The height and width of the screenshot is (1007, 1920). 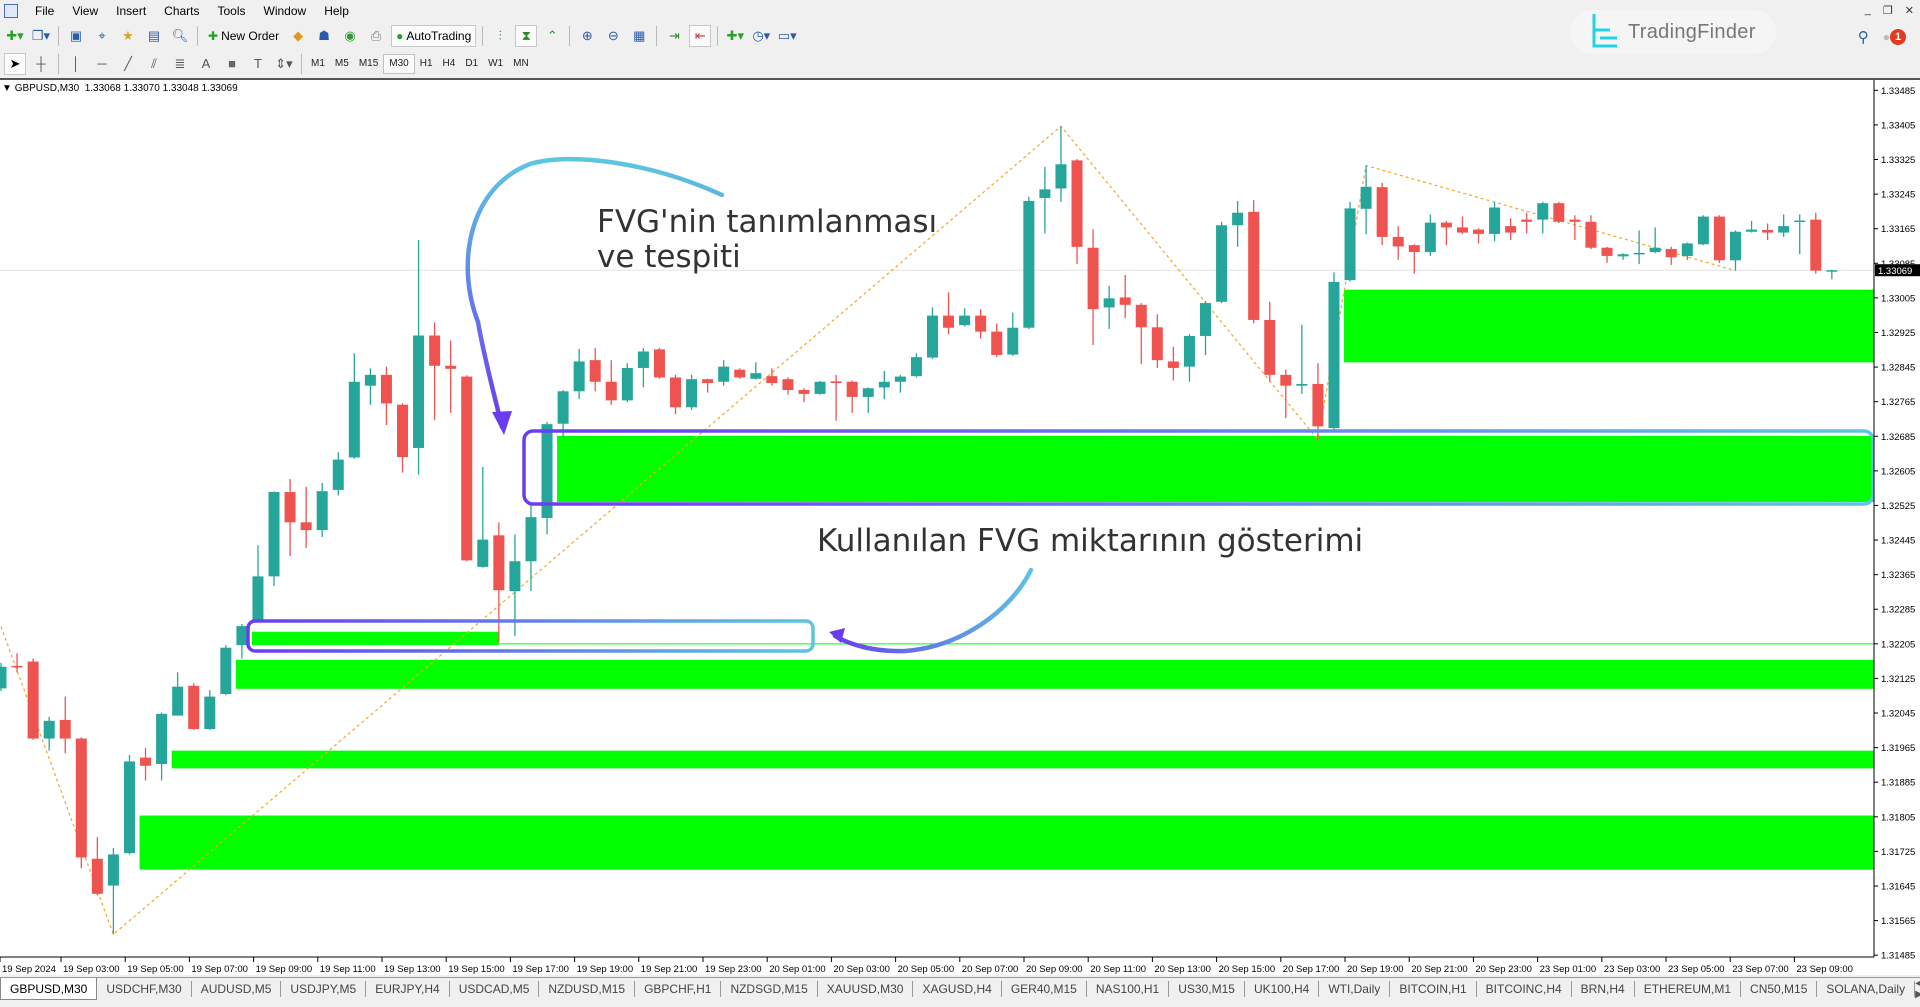 I want to click on profiles-icon: ❐▾, so click(x=41, y=36).